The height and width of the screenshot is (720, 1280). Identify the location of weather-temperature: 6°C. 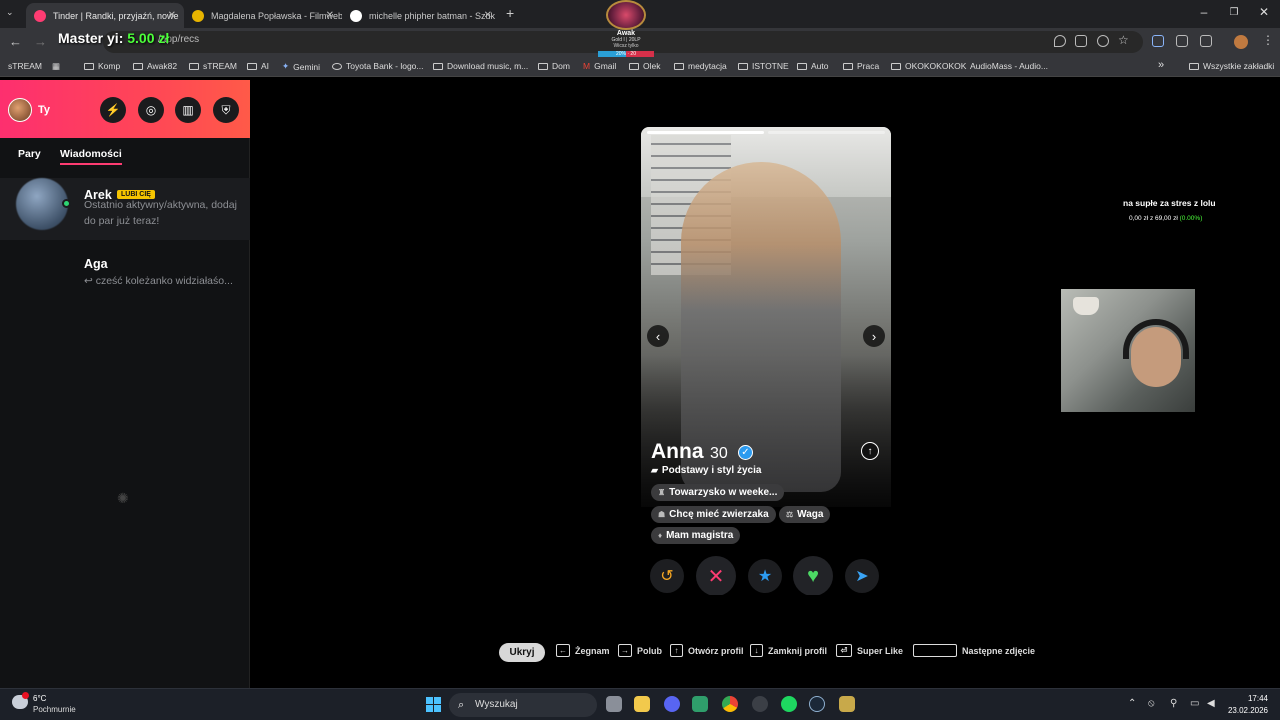
(39, 698).